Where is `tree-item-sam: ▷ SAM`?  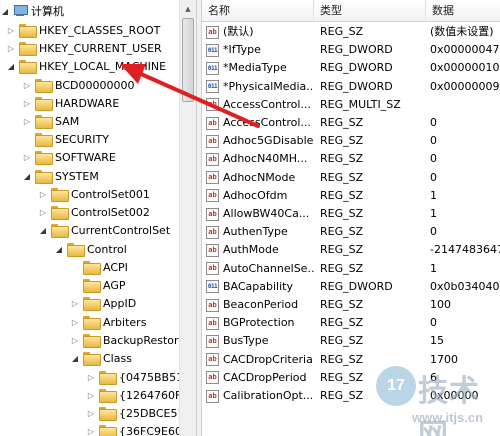 tree-item-sam: ▷ SAM is located at coordinates (50, 121).